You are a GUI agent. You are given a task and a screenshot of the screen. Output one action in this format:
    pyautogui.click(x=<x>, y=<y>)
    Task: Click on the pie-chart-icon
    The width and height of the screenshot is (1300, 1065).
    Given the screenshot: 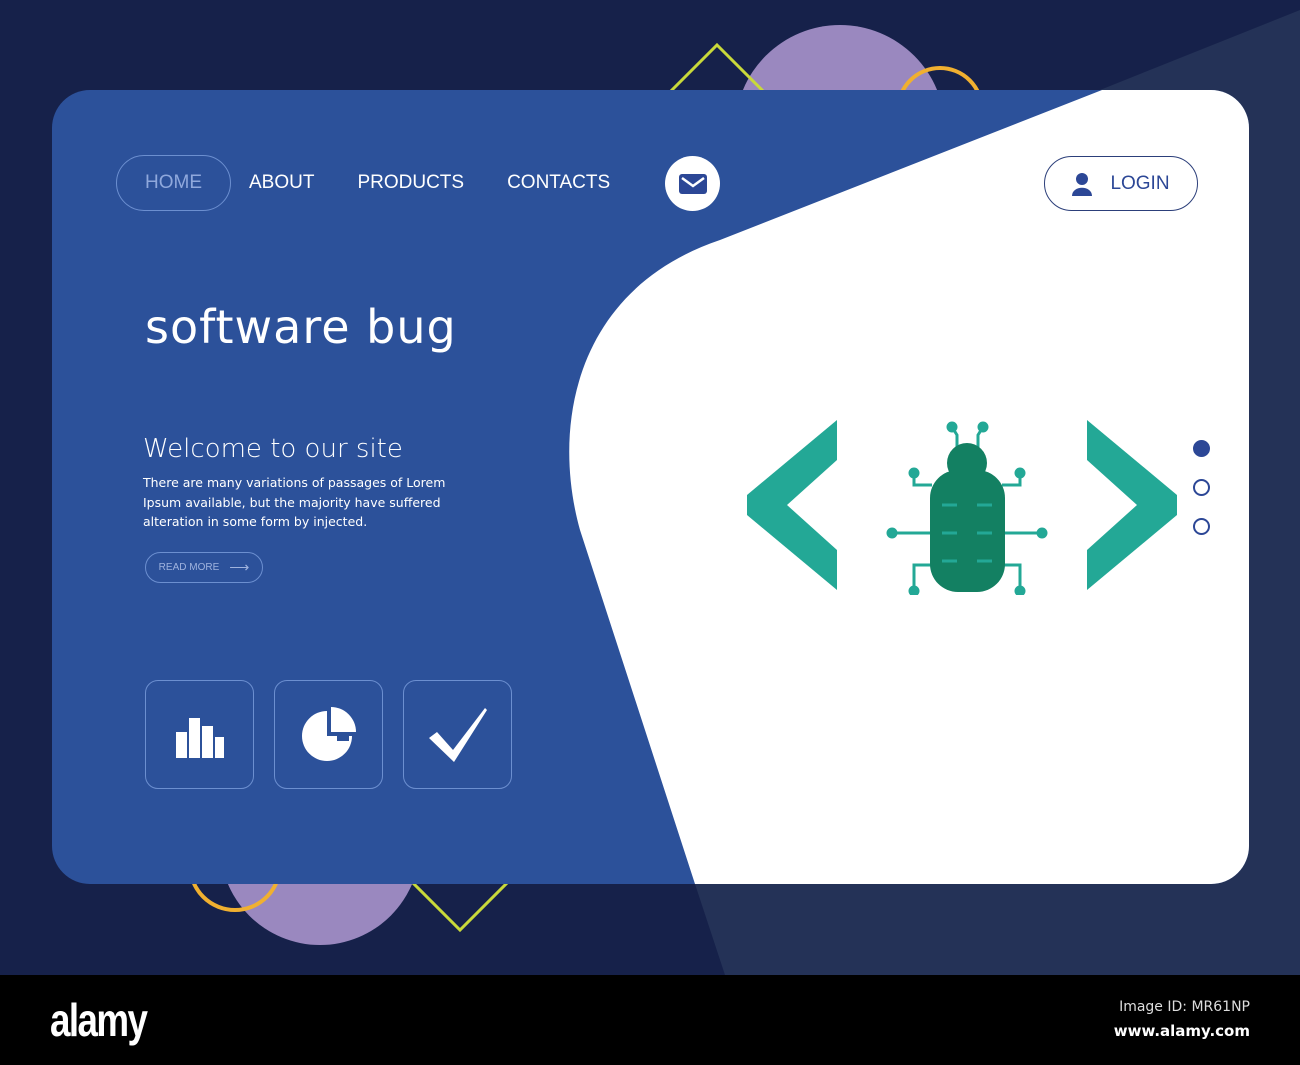 What is the action you would take?
    pyautogui.click(x=328, y=733)
    